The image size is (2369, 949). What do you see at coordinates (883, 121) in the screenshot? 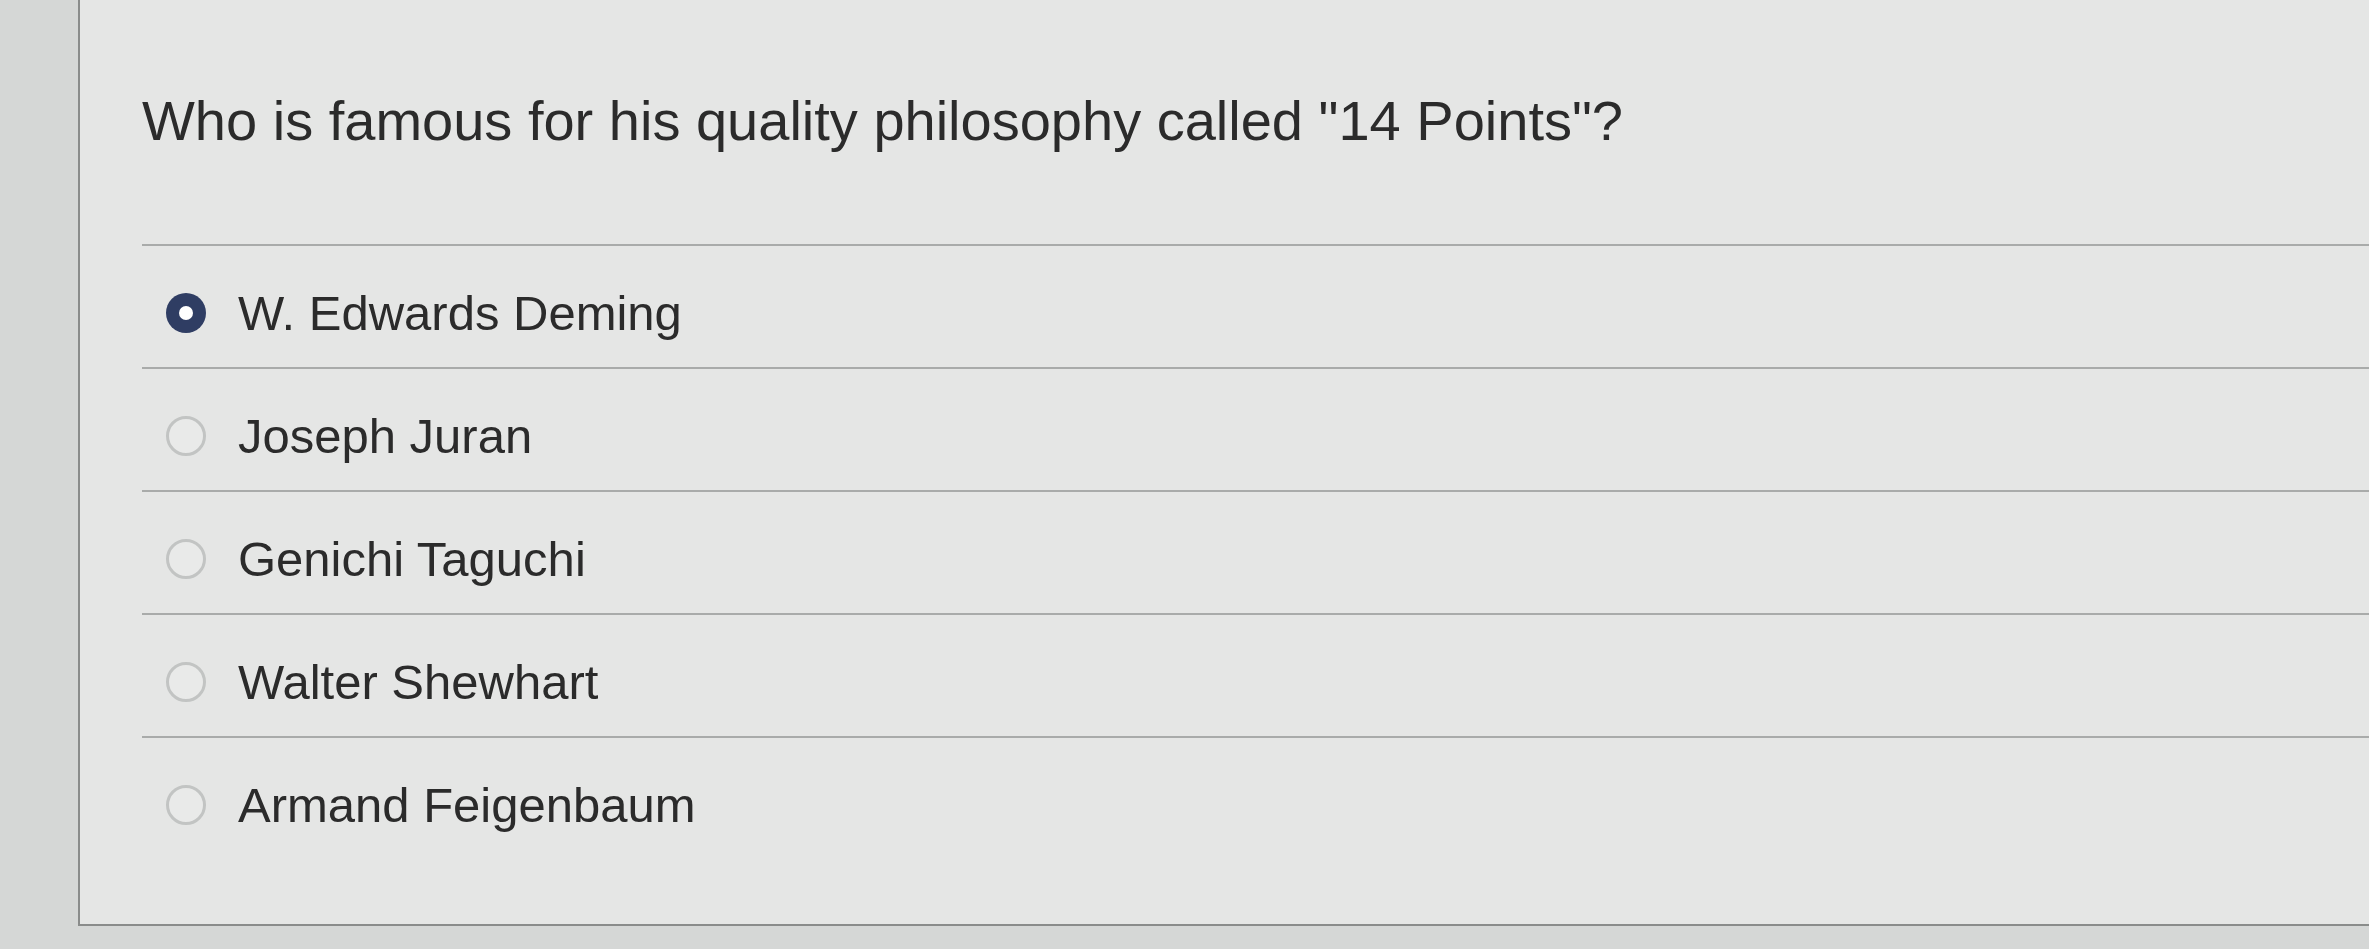
I see `question-text: Who is famous for his quality philosophy called "14 Points"?` at bounding box center [883, 121].